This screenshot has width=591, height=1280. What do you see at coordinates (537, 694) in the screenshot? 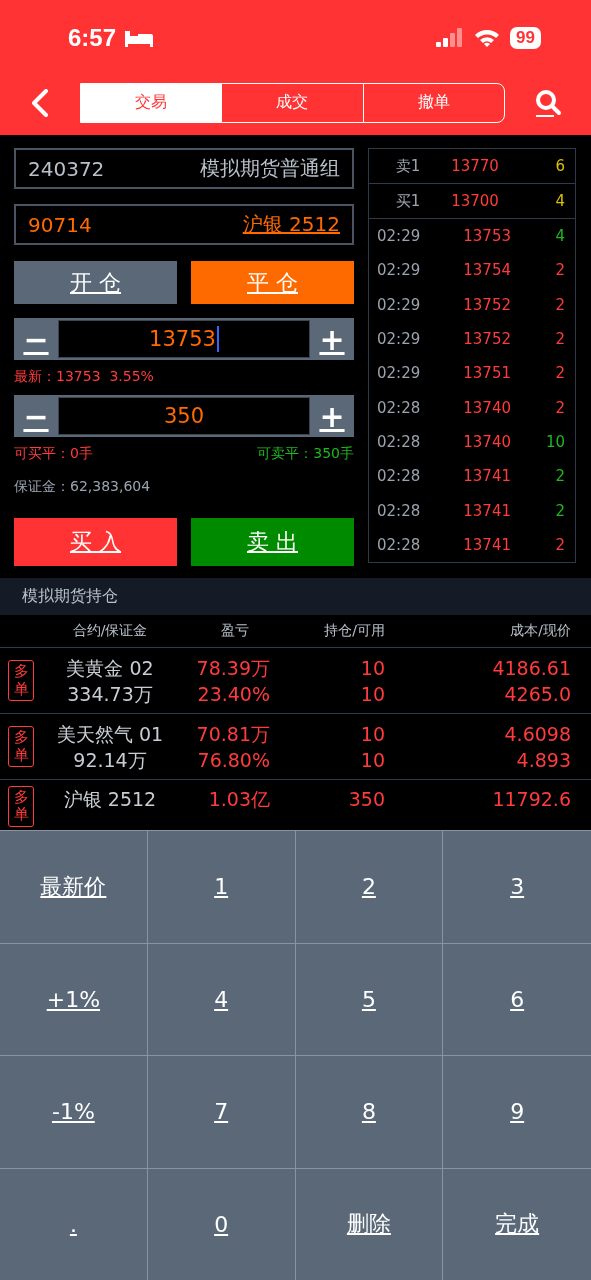
I see `current-price: 4265.0` at bounding box center [537, 694].